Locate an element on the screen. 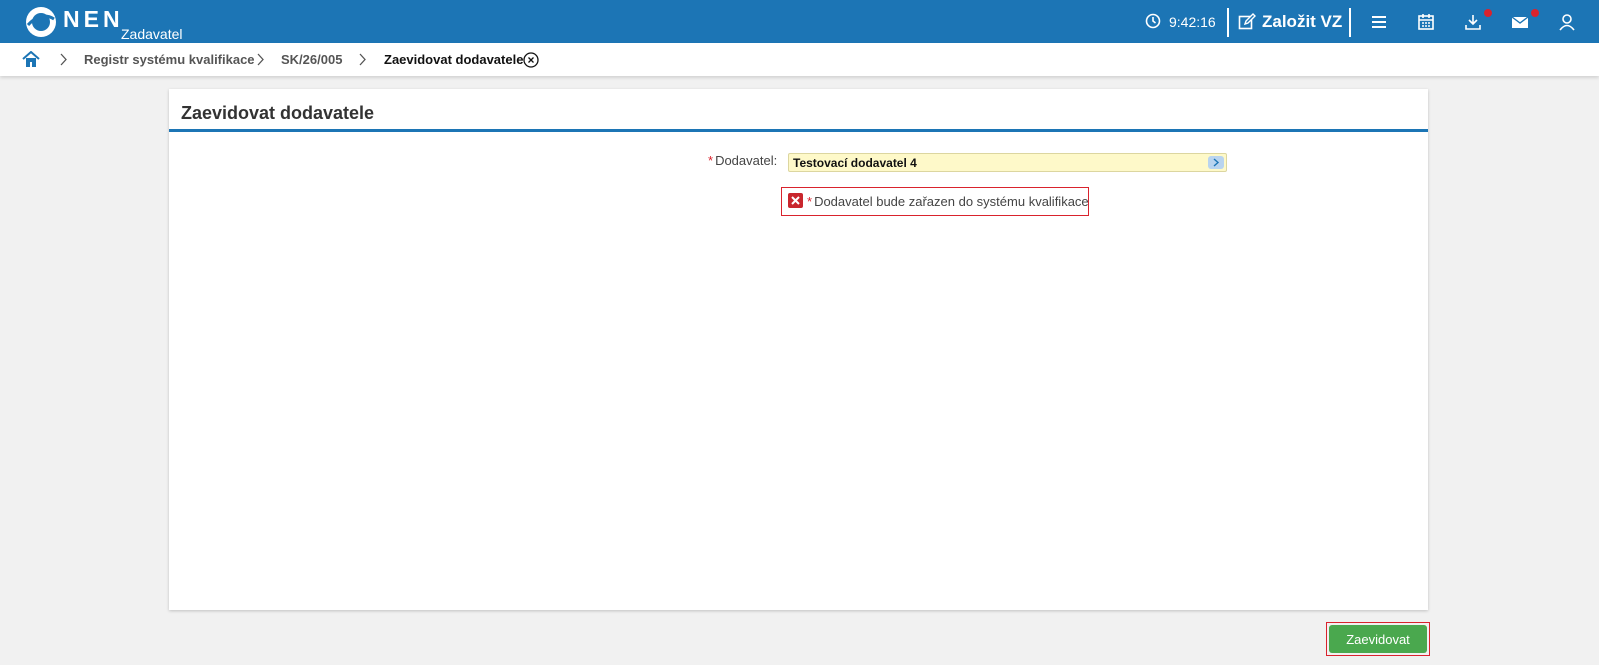  close-icon is located at coordinates (531, 60).